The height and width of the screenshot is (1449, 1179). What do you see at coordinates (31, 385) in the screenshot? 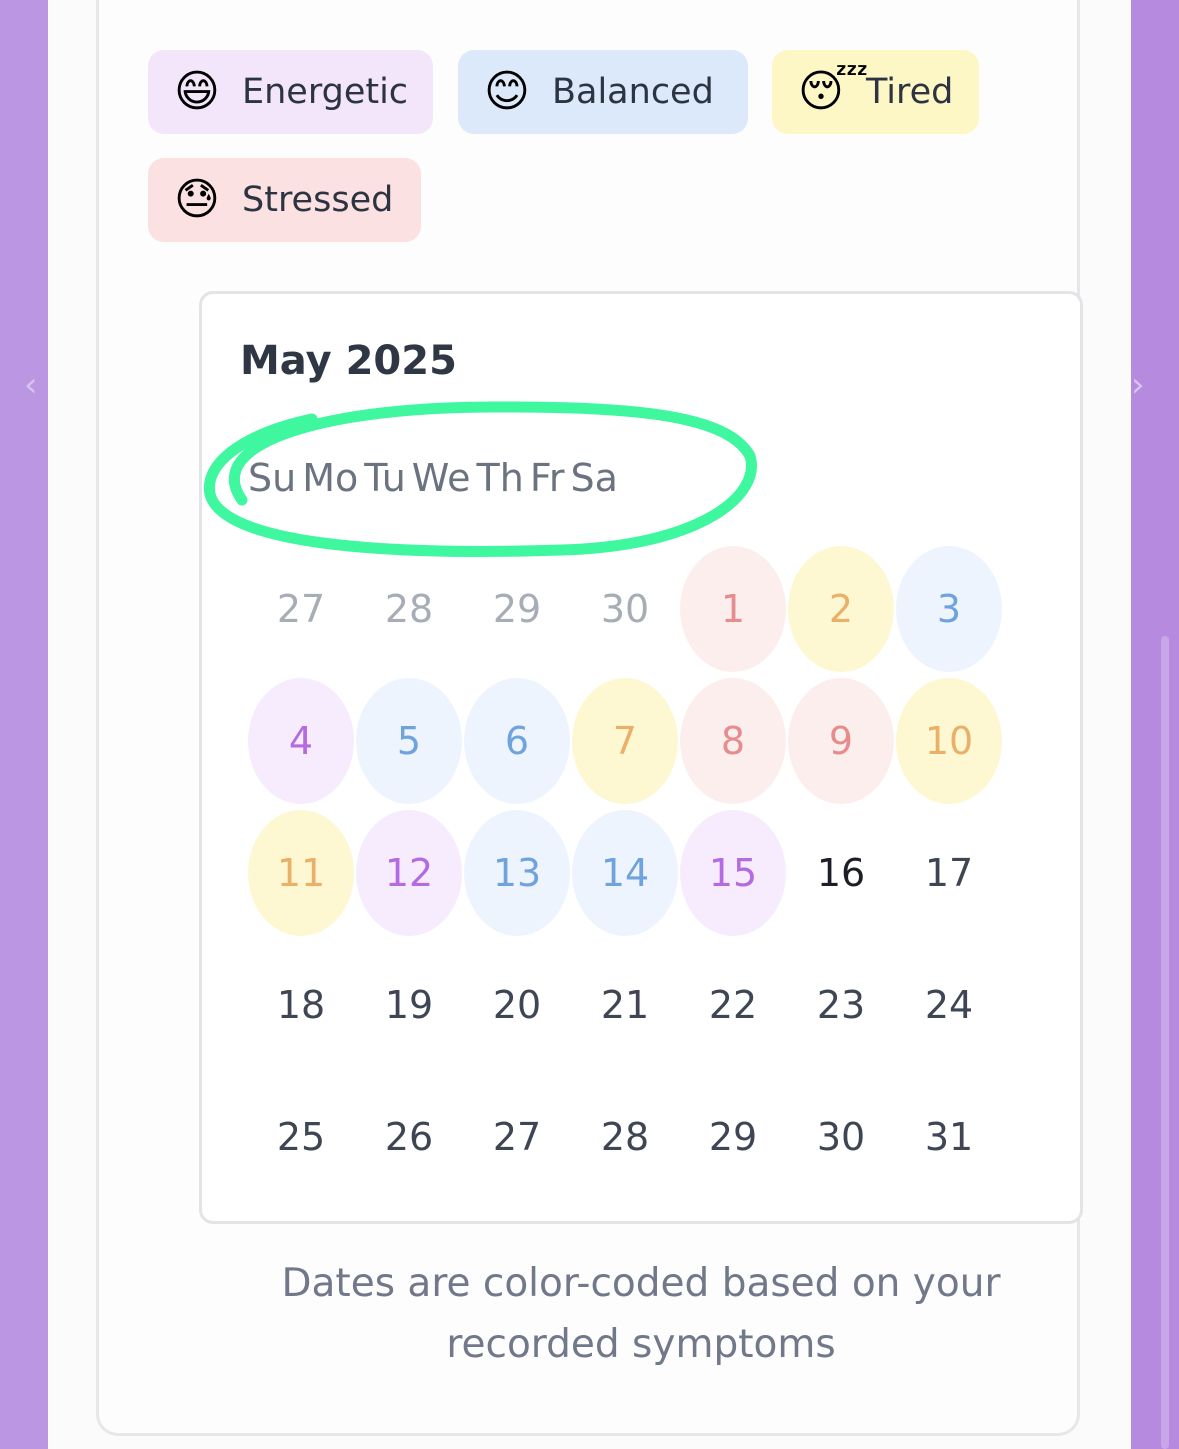
I see `chevron-left-icon: ‹` at bounding box center [31, 385].